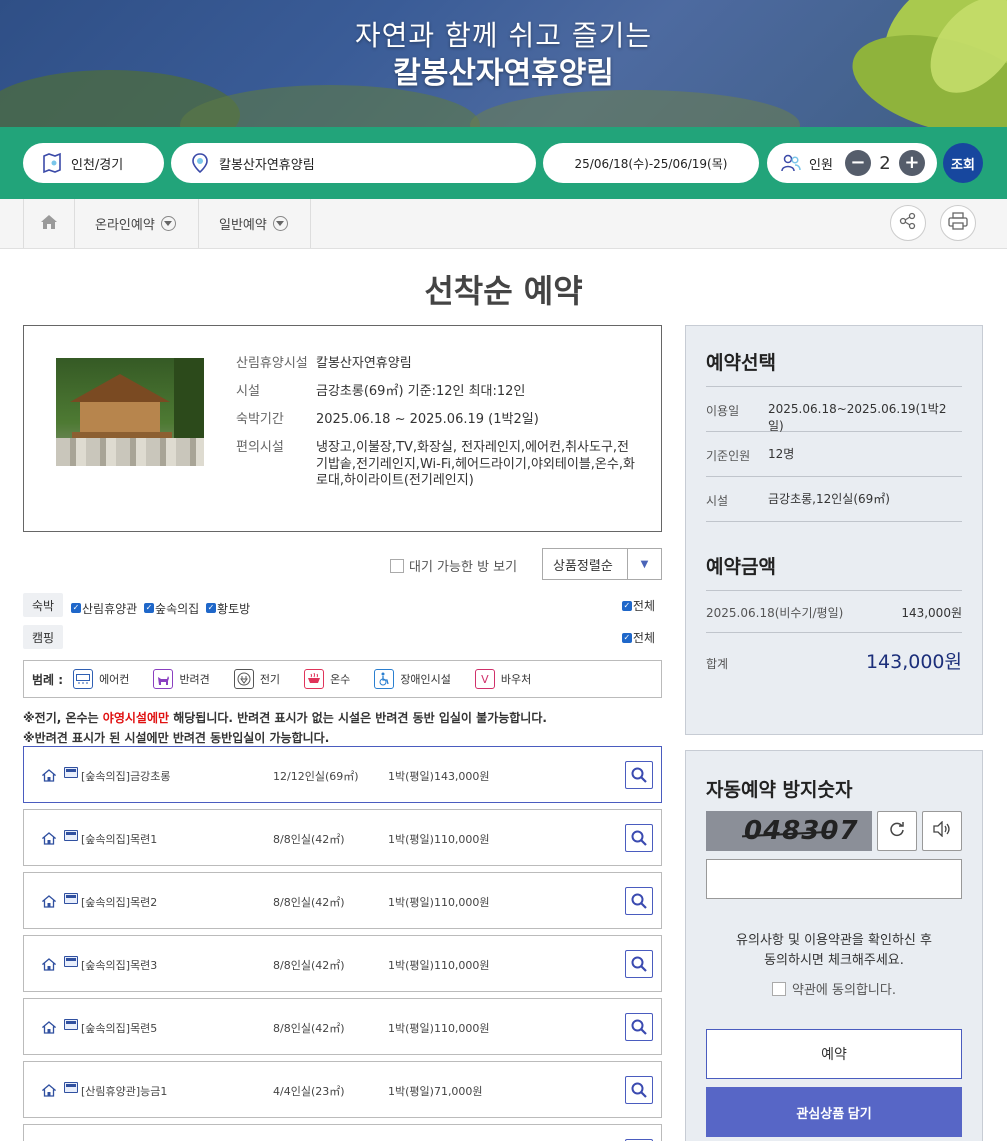 This screenshot has height=1141, width=1007. What do you see at coordinates (120, 388) in the screenshot?
I see `photo-roof` at bounding box center [120, 388].